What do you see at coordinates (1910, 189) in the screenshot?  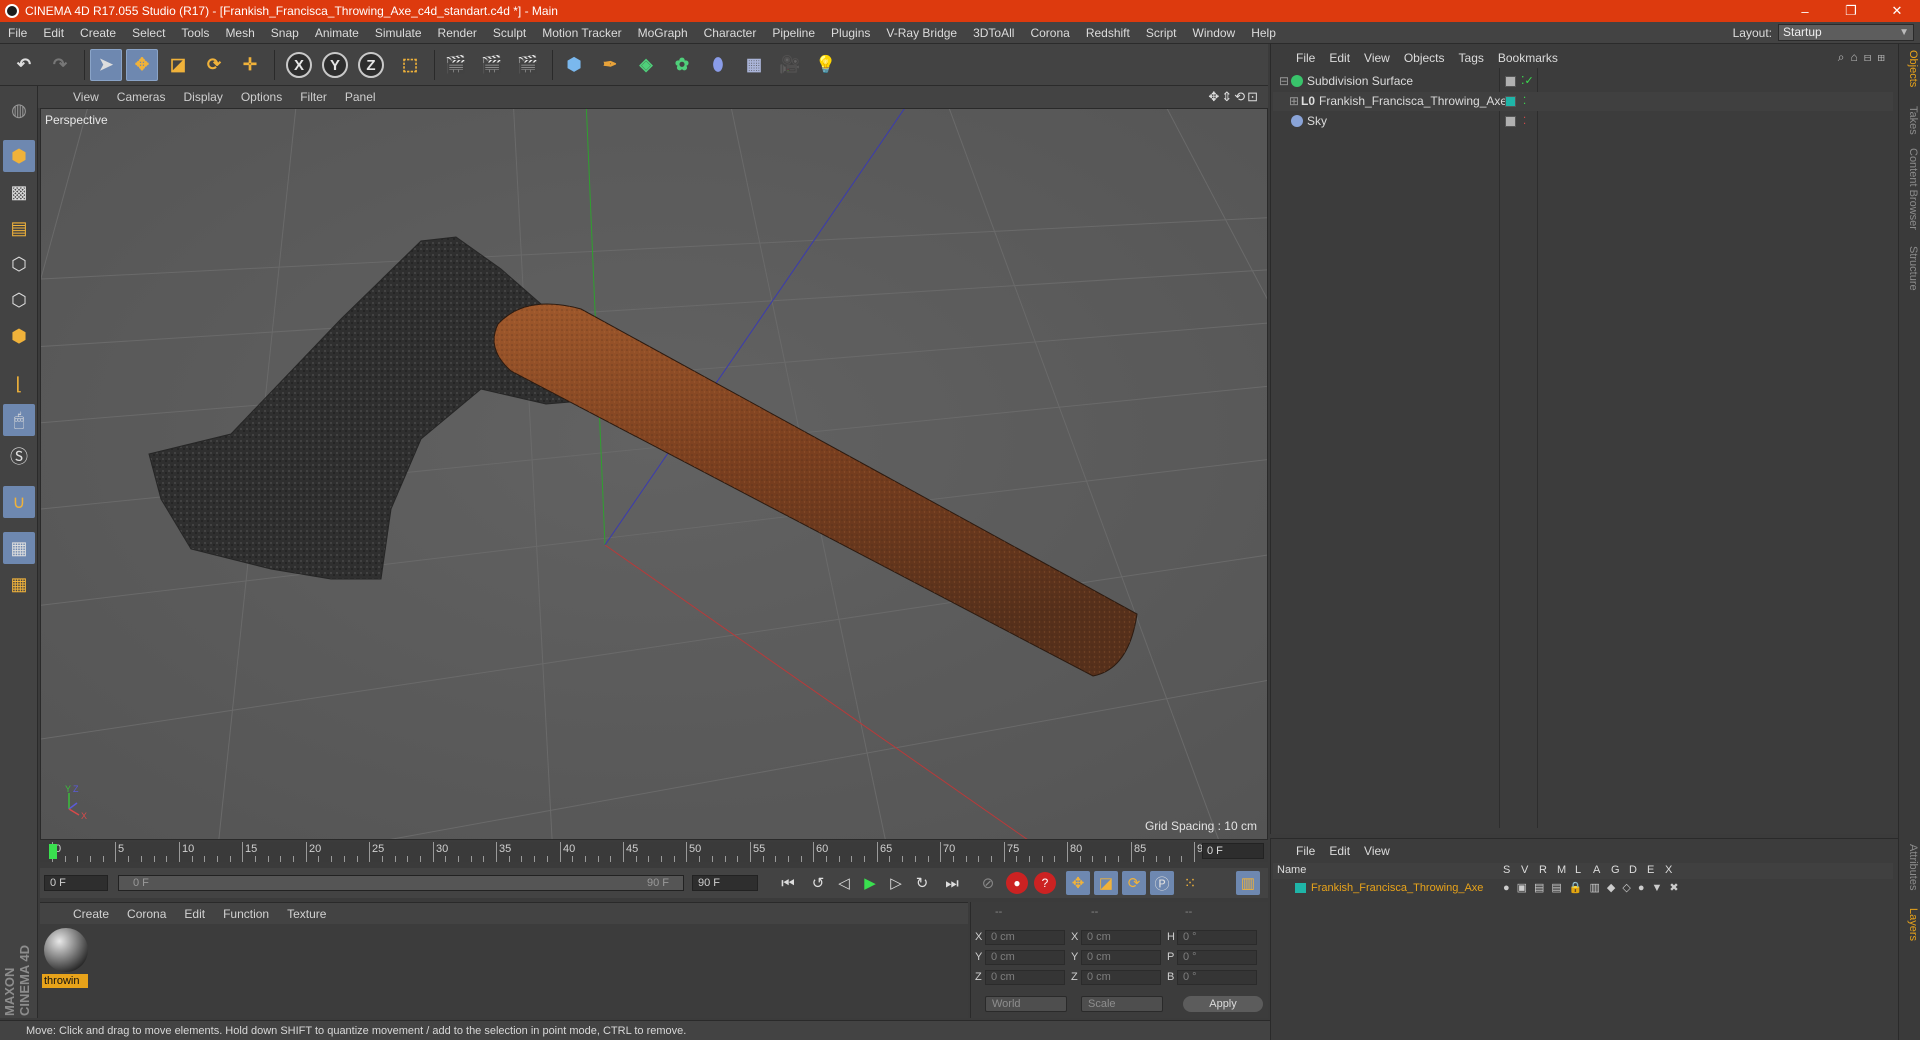 I see `tab-content-browser: Content Browser` at bounding box center [1910, 189].